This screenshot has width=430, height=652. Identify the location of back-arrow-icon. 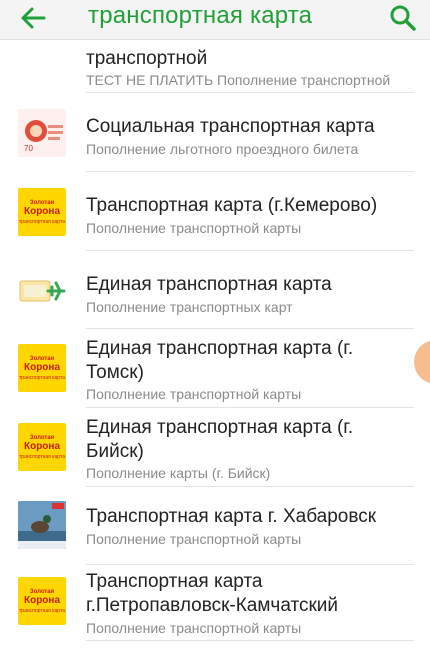
(34, 18).